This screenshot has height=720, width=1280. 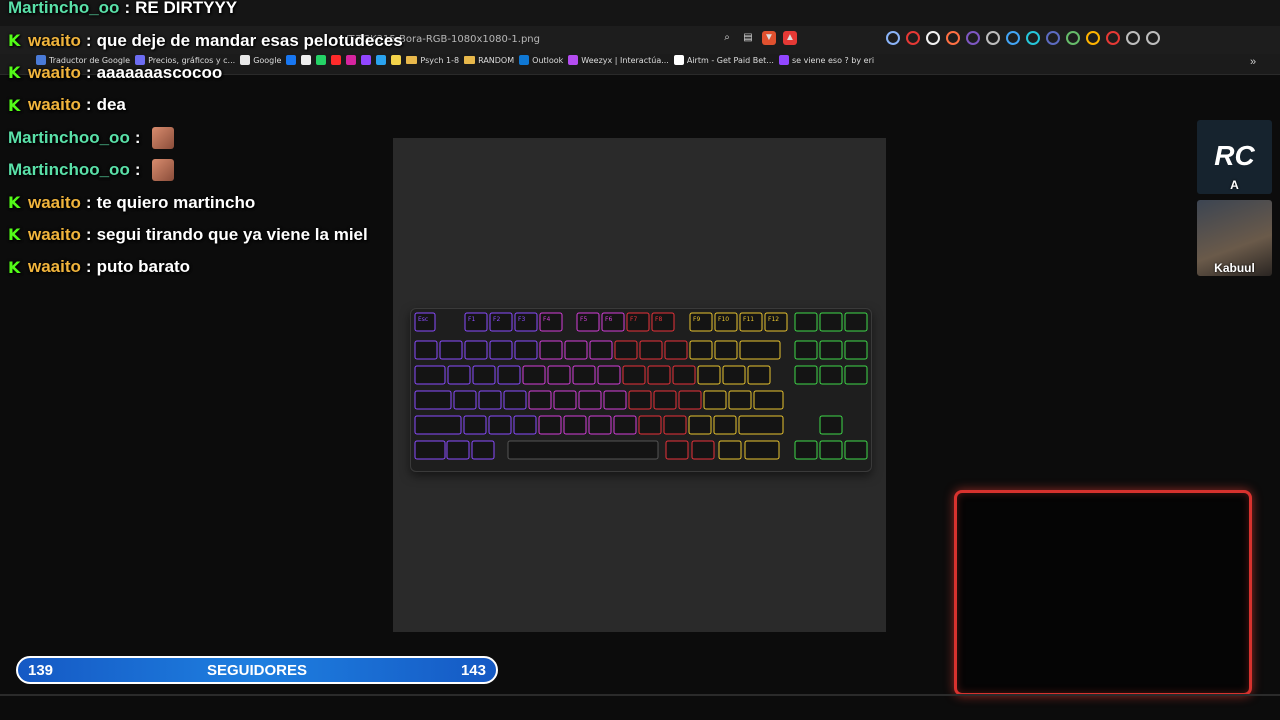 What do you see at coordinates (1253, 62) in the screenshot?
I see `bookmarks-overflow-icon: »` at bounding box center [1253, 62].